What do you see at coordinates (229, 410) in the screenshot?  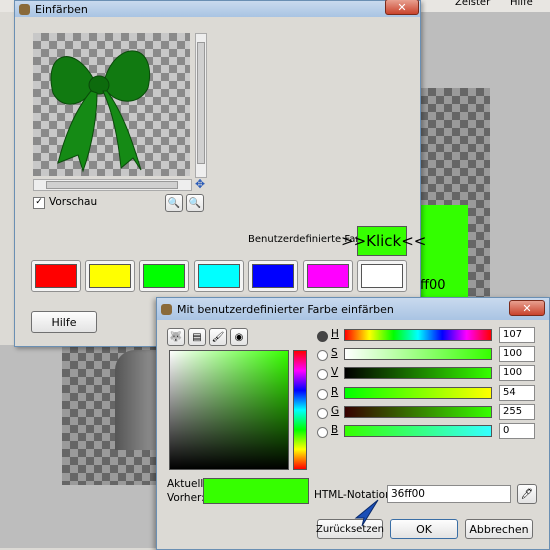 I see `saturation-value-square` at bounding box center [229, 410].